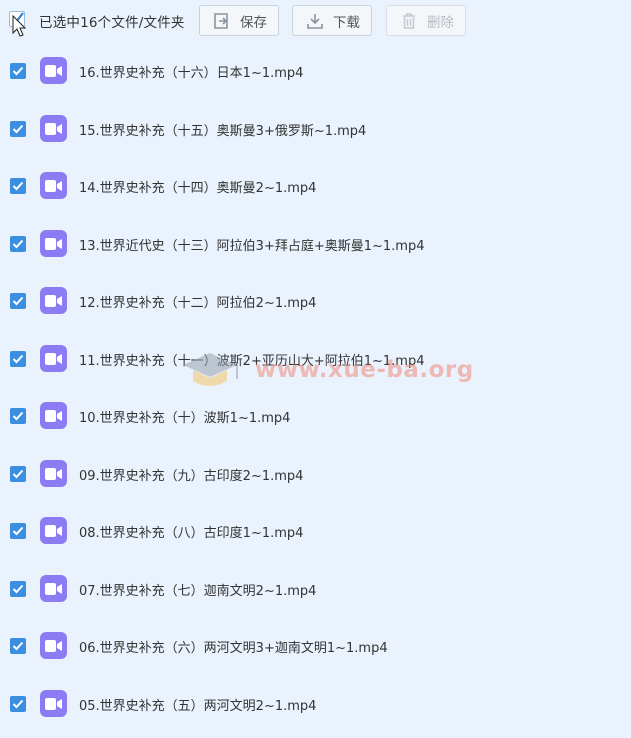 This screenshot has width=631, height=738. I want to click on file-row: 06.世界史补充（六）两河文明3+迦南文明1~1.mp4, so click(315, 645).